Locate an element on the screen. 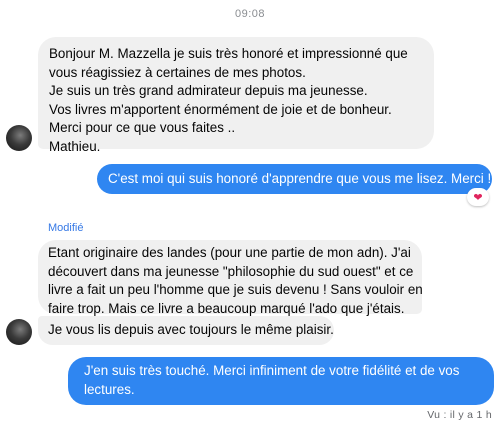 Image resolution: width=500 pixels, height=434 pixels. message-line: Mathieu. is located at coordinates (75, 146).